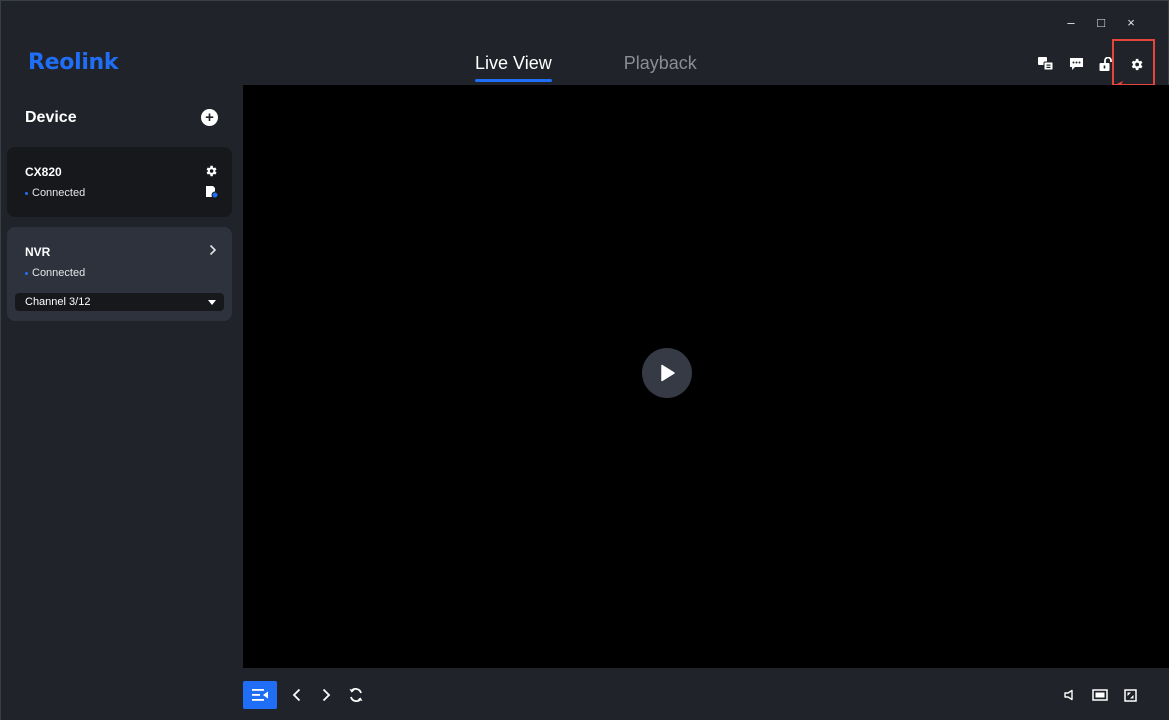  What do you see at coordinates (586, 68) in the screenshot?
I see `main-tabs: Live View Playback` at bounding box center [586, 68].